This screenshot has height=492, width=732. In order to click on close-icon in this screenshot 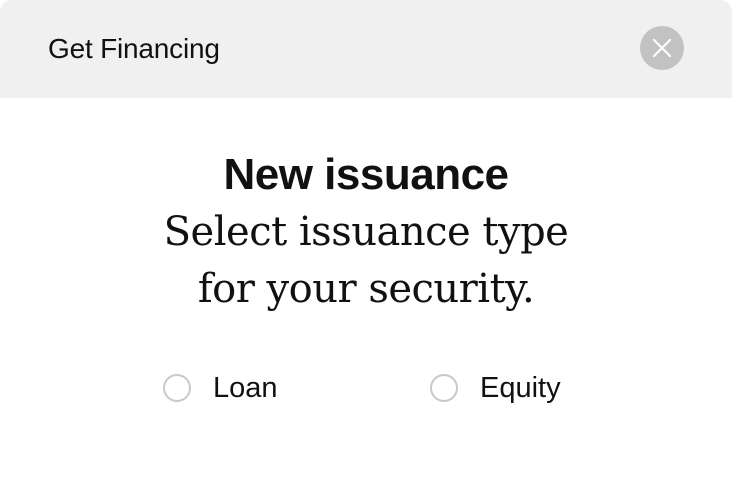, I will do `click(662, 48)`.